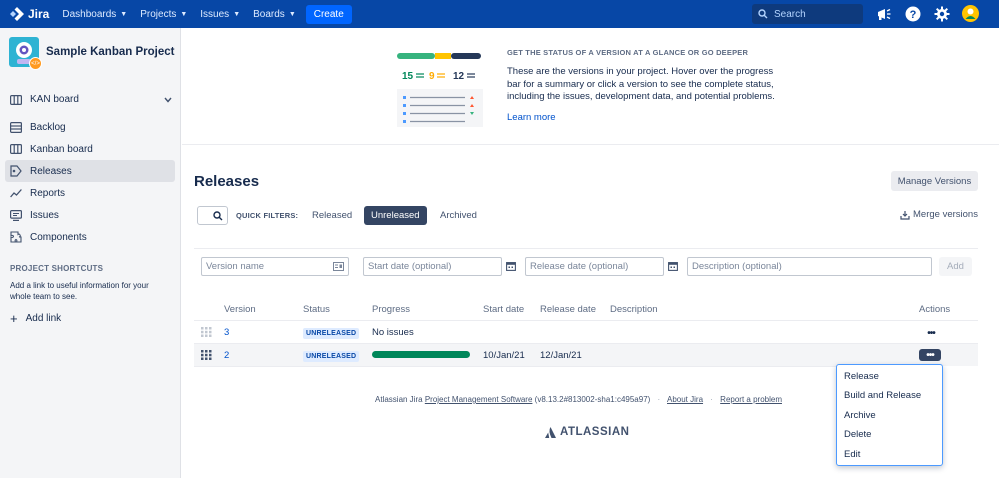 Image resolution: width=999 pixels, height=478 pixels. I want to click on count-done: 15, so click(408, 76).